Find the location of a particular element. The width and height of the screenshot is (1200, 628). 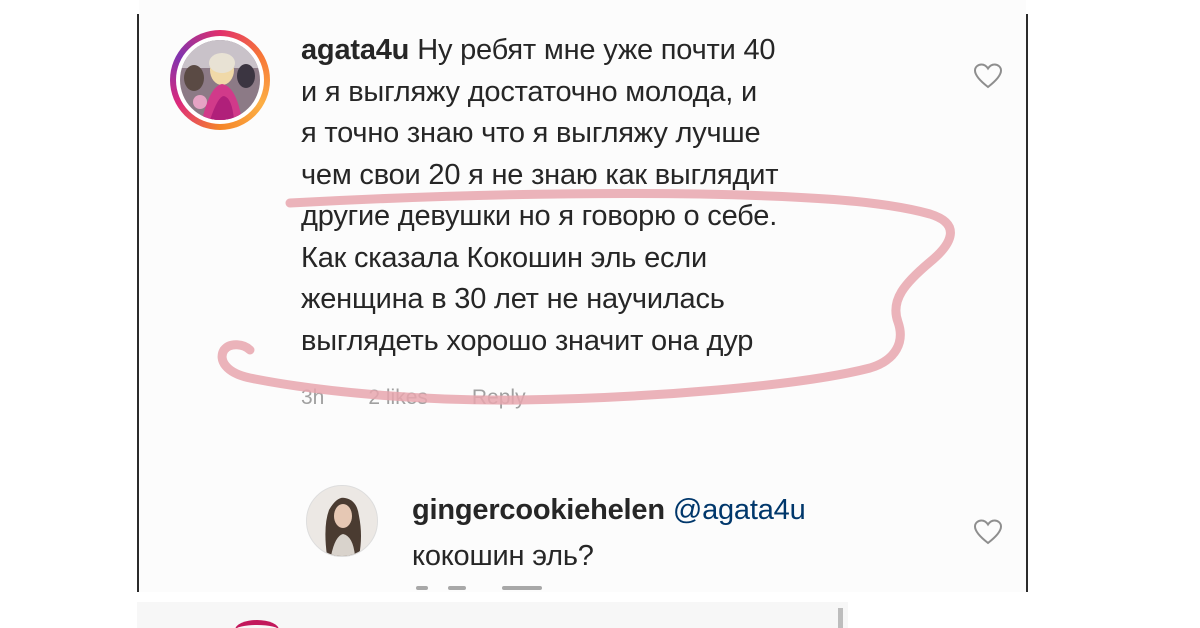

avatar-story-ring is located at coordinates (220, 80).